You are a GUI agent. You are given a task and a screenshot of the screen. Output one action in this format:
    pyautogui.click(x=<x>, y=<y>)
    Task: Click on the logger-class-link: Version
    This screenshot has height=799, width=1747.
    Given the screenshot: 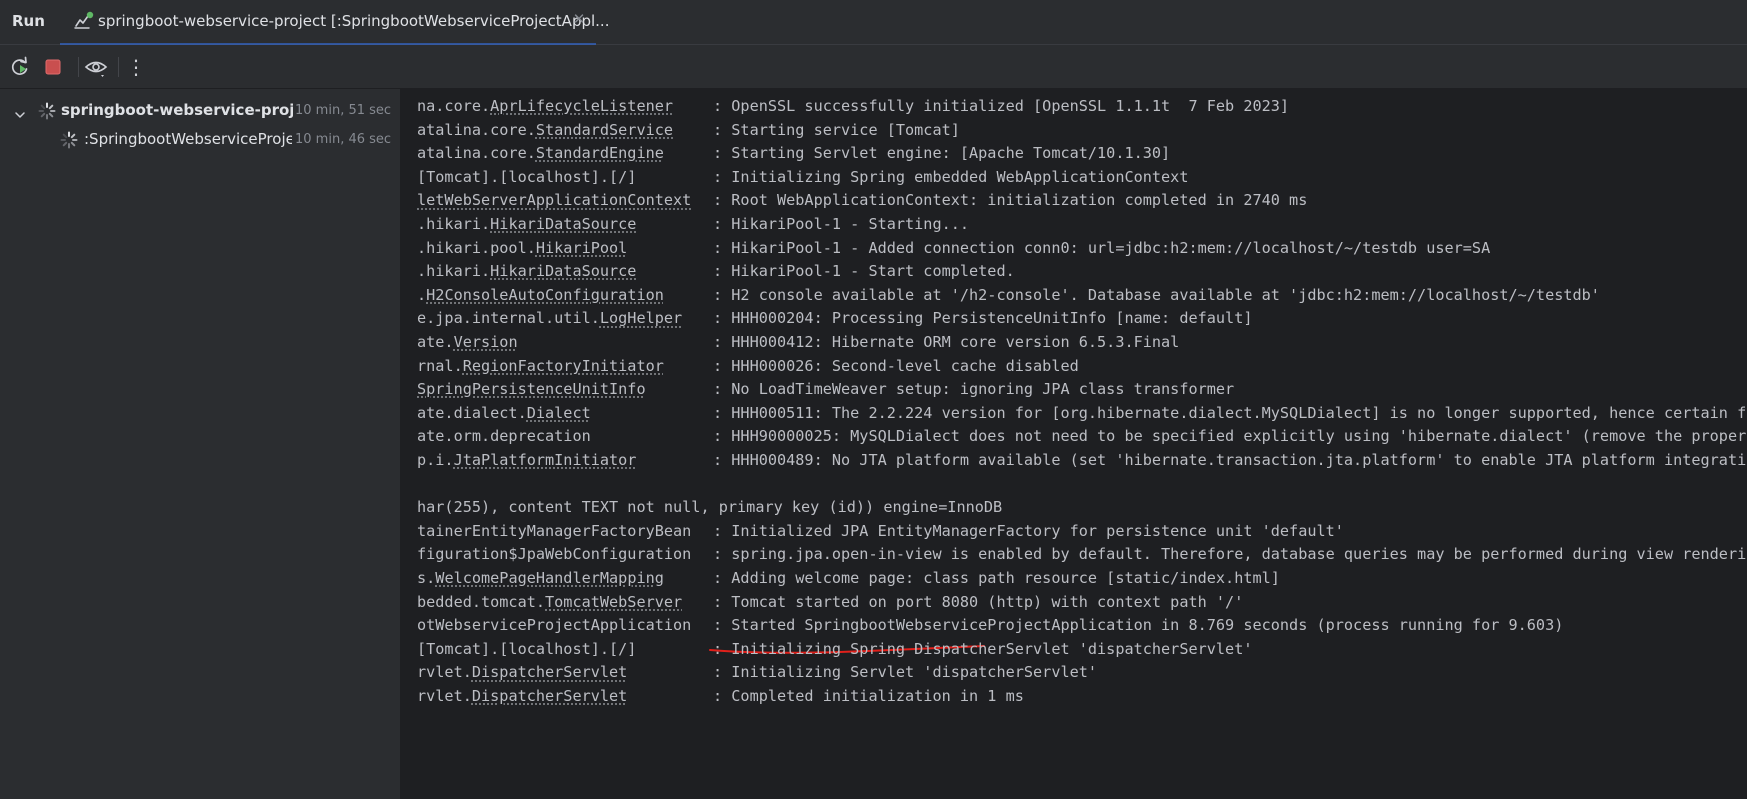 What is the action you would take?
    pyautogui.click(x=486, y=342)
    